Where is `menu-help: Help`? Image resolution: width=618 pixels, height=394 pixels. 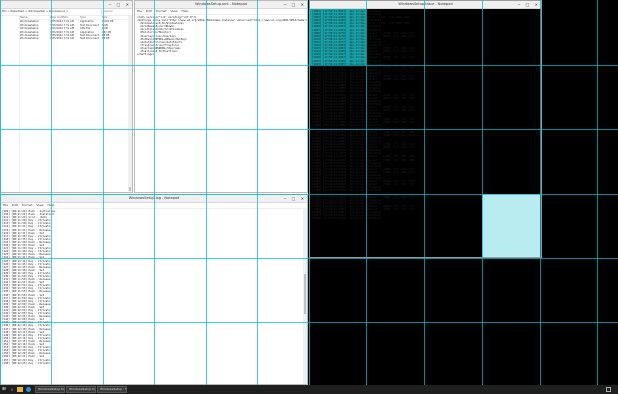
menu-help: Help is located at coordinates (185, 11).